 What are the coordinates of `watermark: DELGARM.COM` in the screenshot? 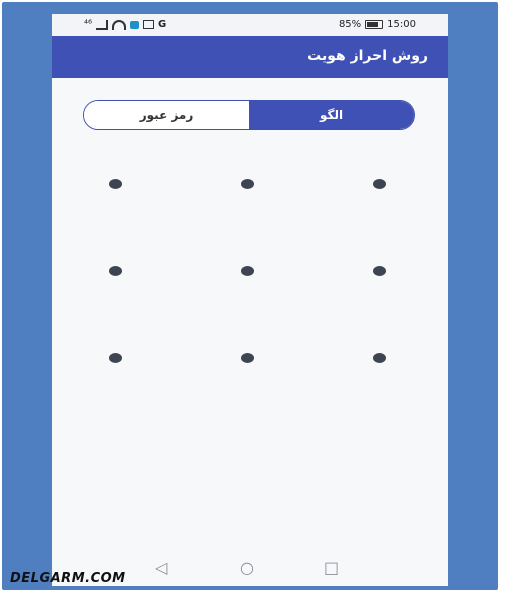 It's located at (68, 578).